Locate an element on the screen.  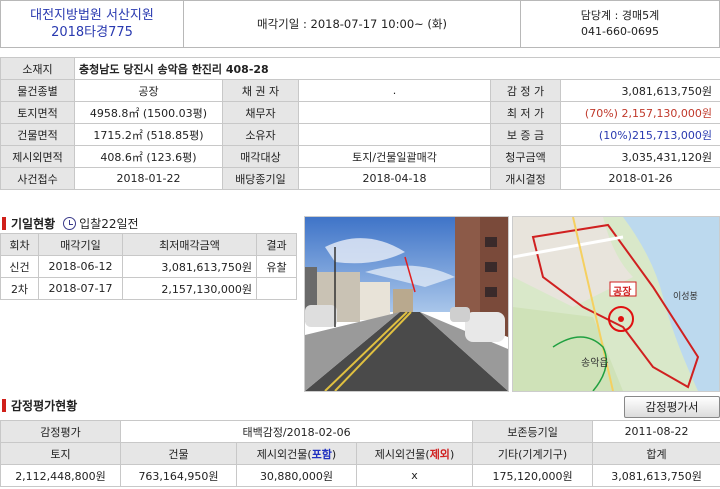
appraisal-header-row: 토지 건물 제시외건물(포함) 제시외건물(제외) 기타(기계기구) 합계 is located at coordinates (360, 453).